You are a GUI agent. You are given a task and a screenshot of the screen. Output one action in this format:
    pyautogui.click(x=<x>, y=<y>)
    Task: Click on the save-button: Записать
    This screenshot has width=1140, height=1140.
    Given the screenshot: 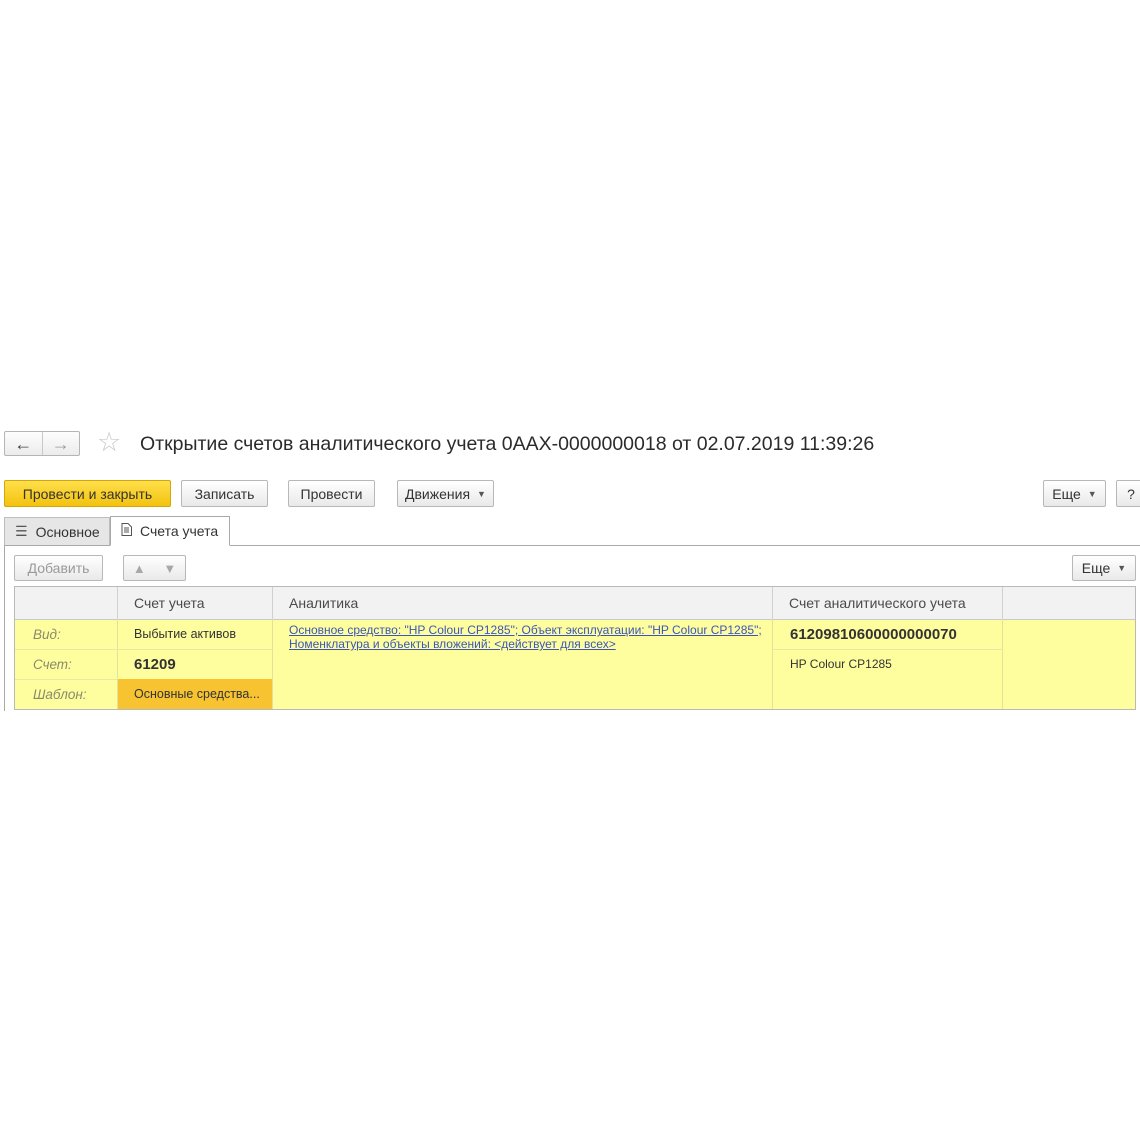 What is the action you would take?
    pyautogui.click(x=224, y=493)
    